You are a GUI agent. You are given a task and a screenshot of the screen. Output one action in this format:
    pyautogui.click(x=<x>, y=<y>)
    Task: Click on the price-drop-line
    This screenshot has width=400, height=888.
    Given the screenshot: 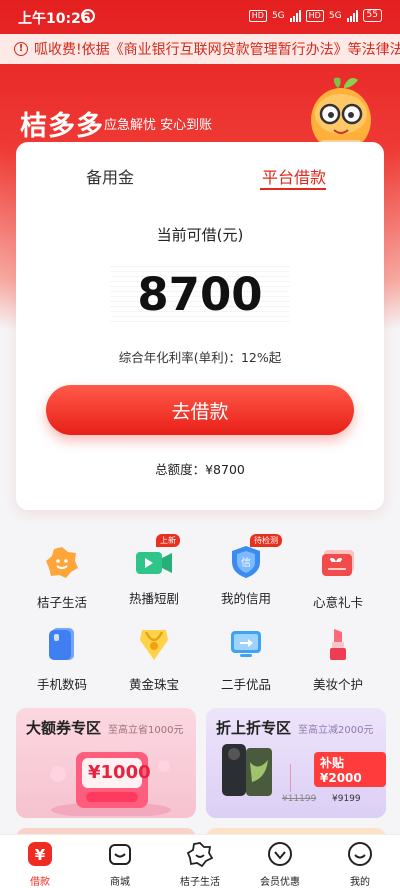 What is the action you would take?
    pyautogui.click(x=290, y=778)
    